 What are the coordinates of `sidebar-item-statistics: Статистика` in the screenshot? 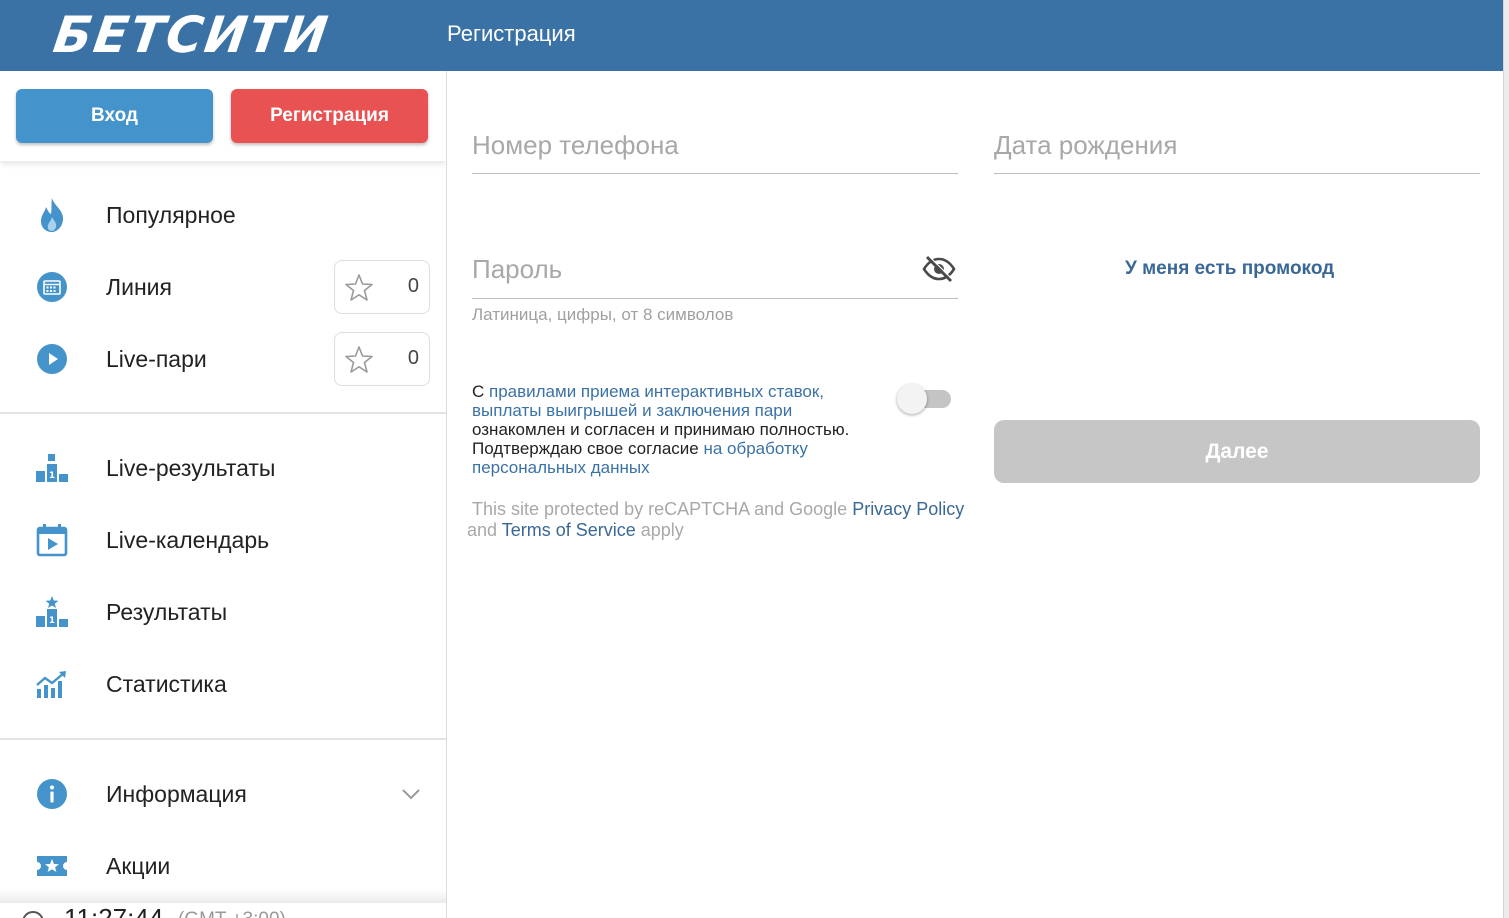 It's located at (223, 684).